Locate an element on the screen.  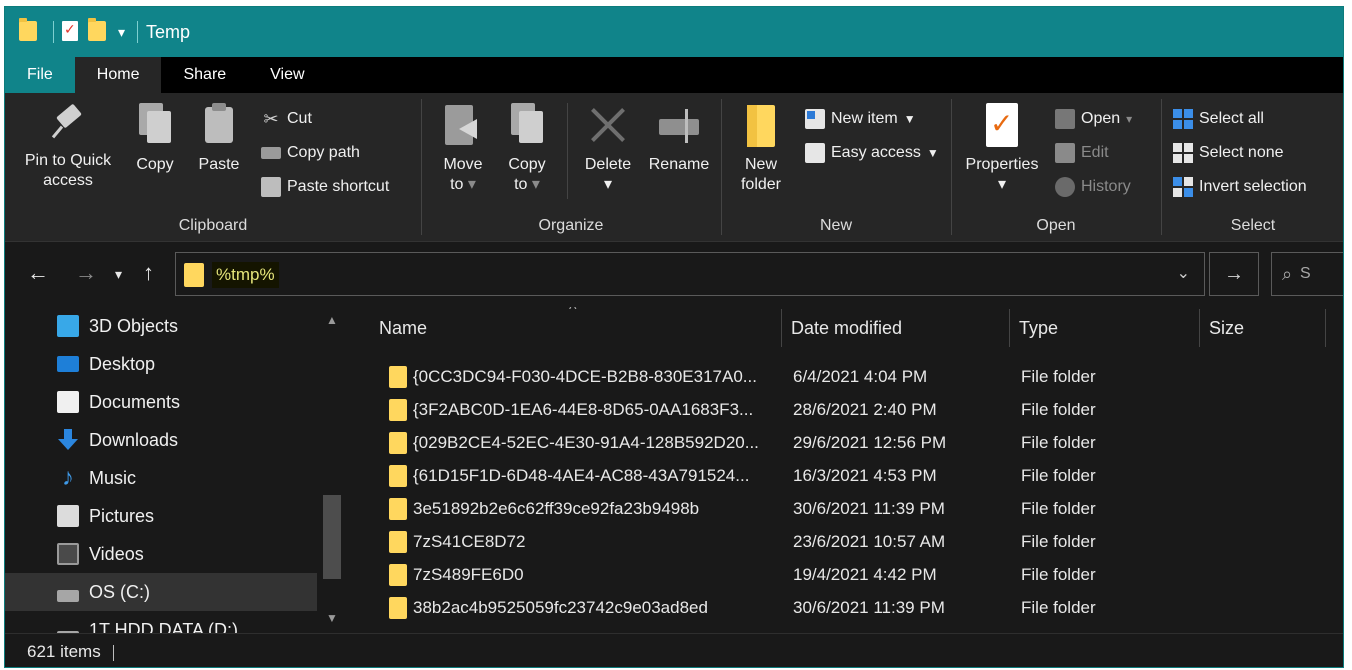
paste-shortcut-button: Paste shortcut is located at coordinates (325, 187).